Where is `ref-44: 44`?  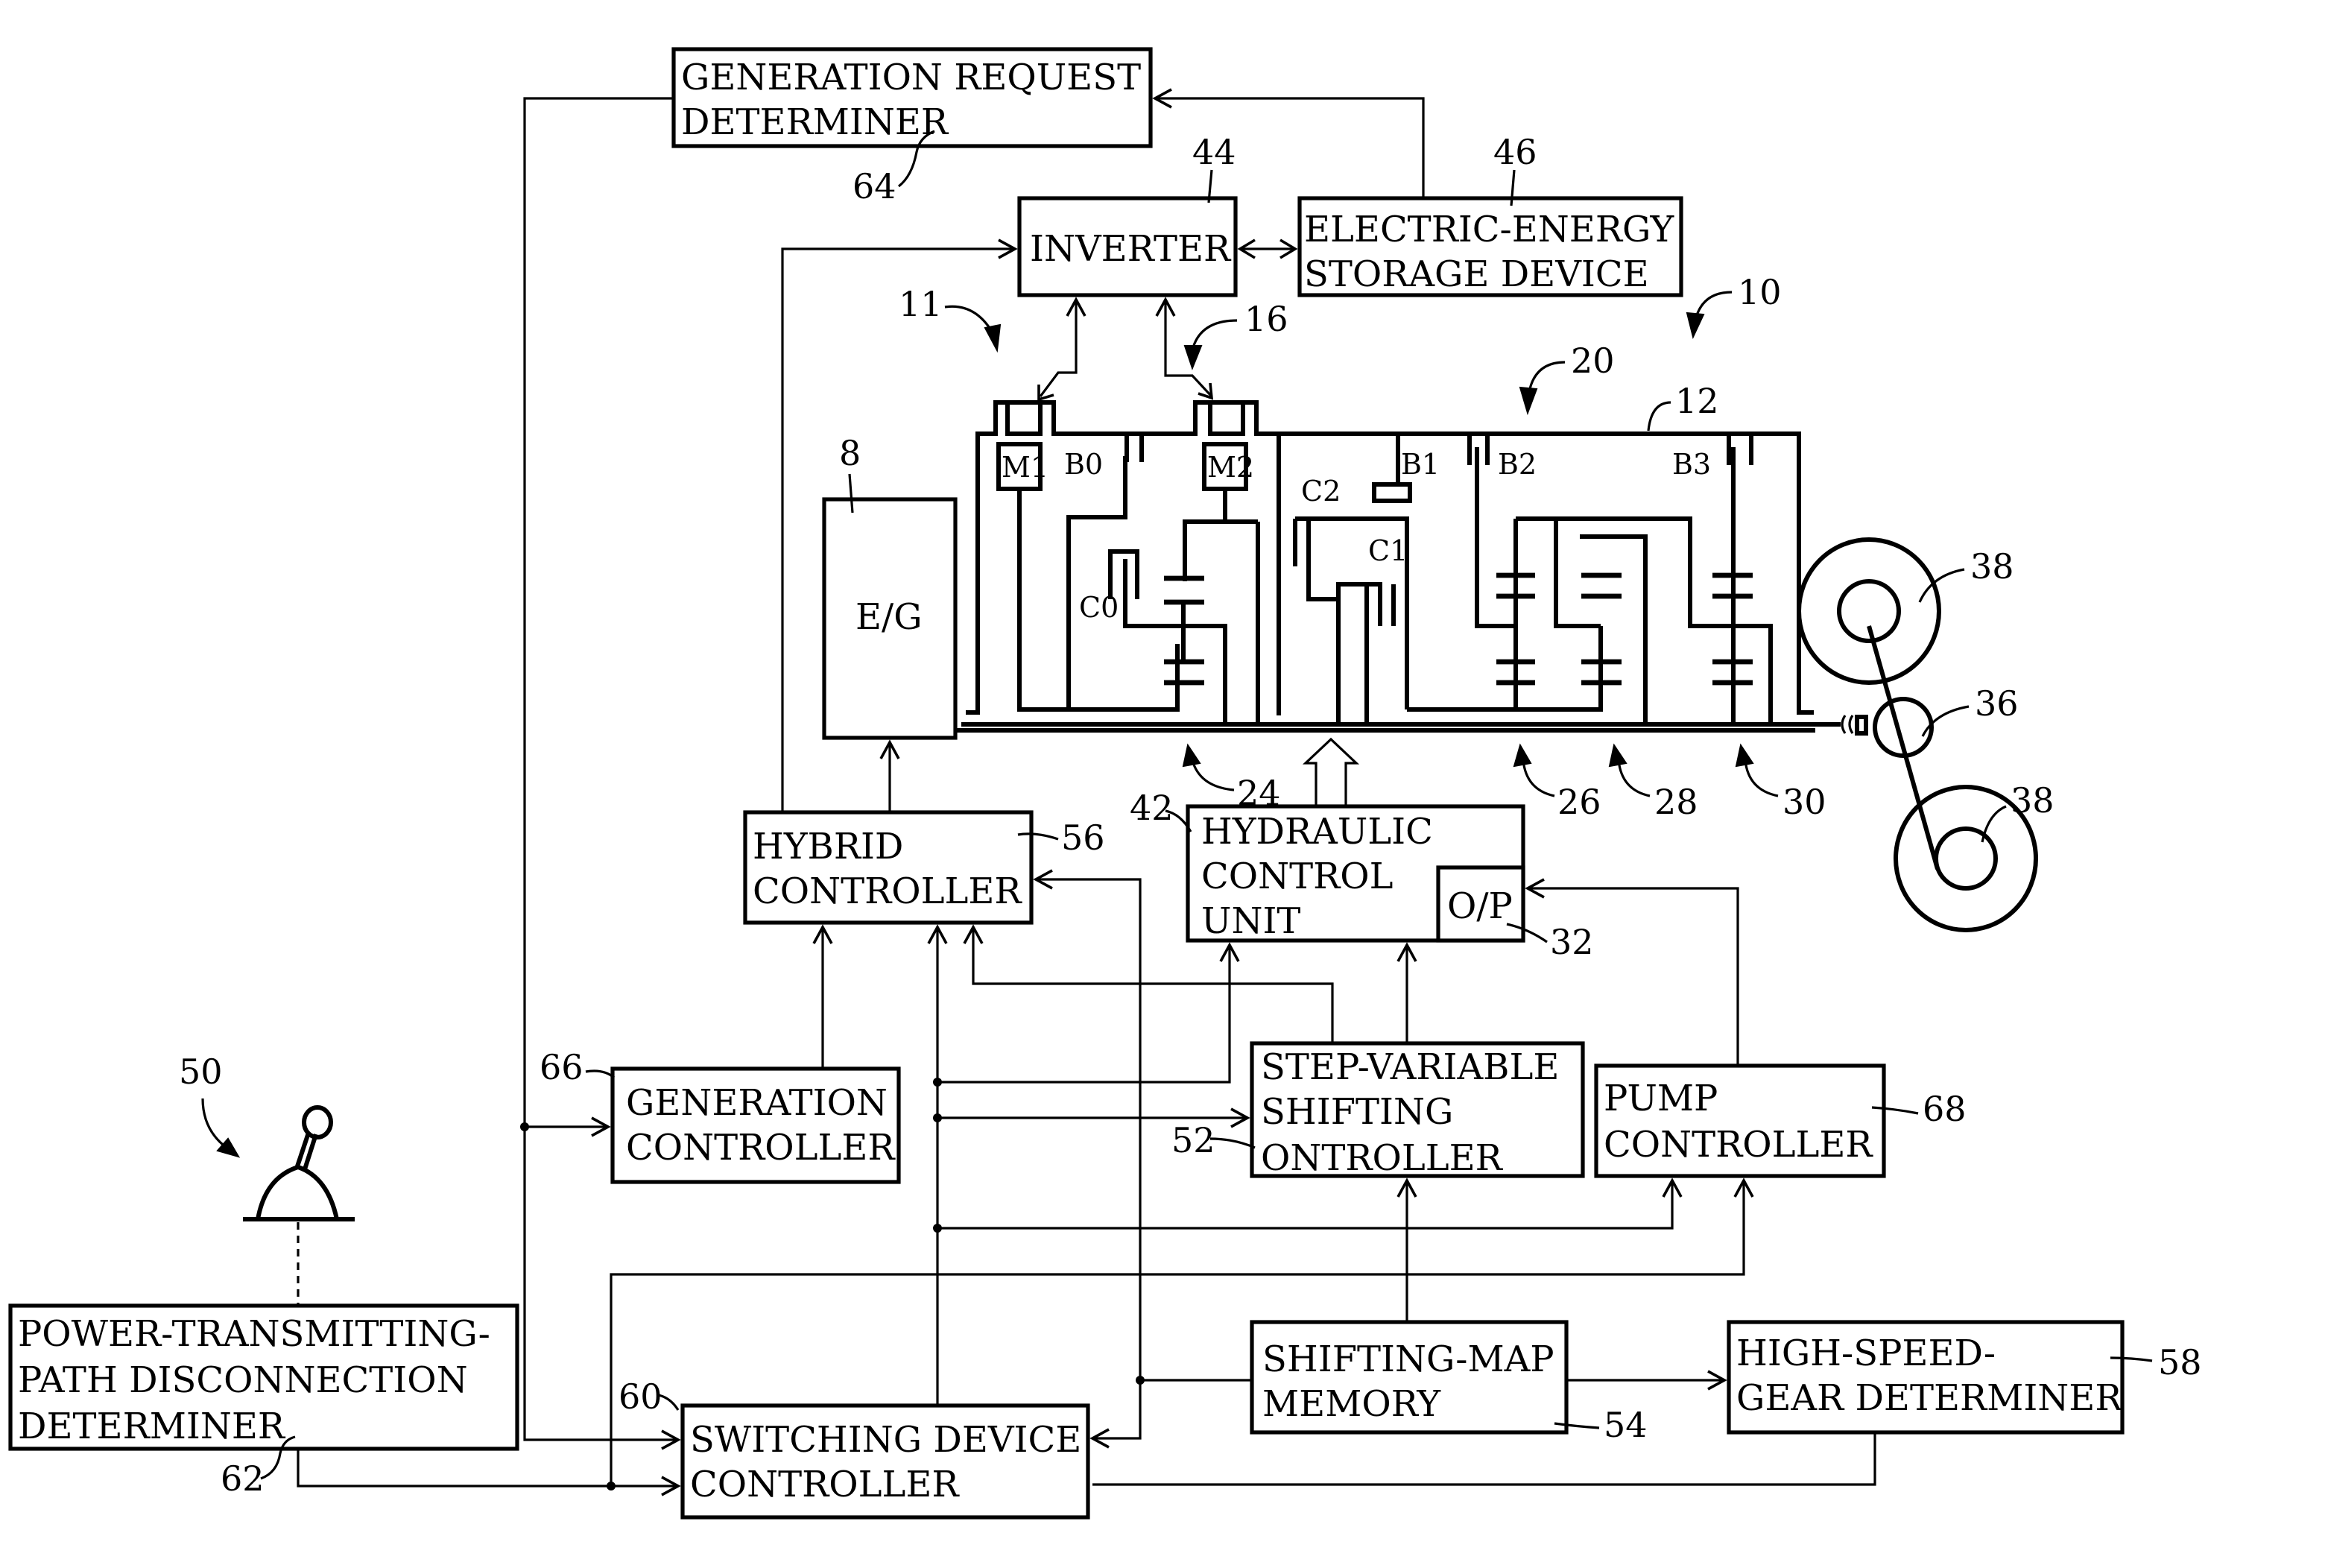
ref-44: 44 is located at coordinates (1214, 152).